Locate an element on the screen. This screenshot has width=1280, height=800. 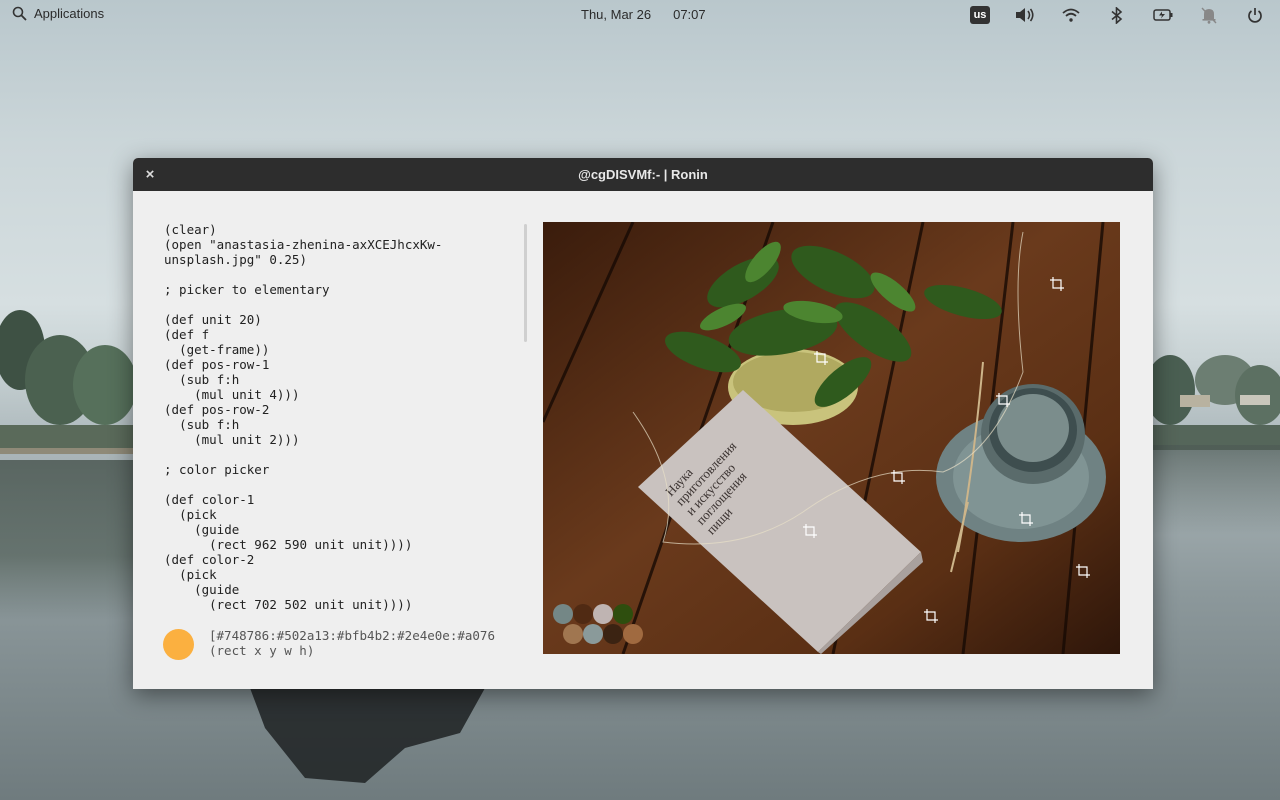
color-swatch is located at coordinates (178, 644).